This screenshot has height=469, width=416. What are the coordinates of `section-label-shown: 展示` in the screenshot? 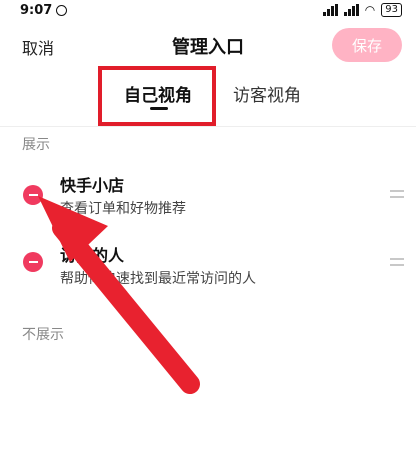 It's located at (36, 145).